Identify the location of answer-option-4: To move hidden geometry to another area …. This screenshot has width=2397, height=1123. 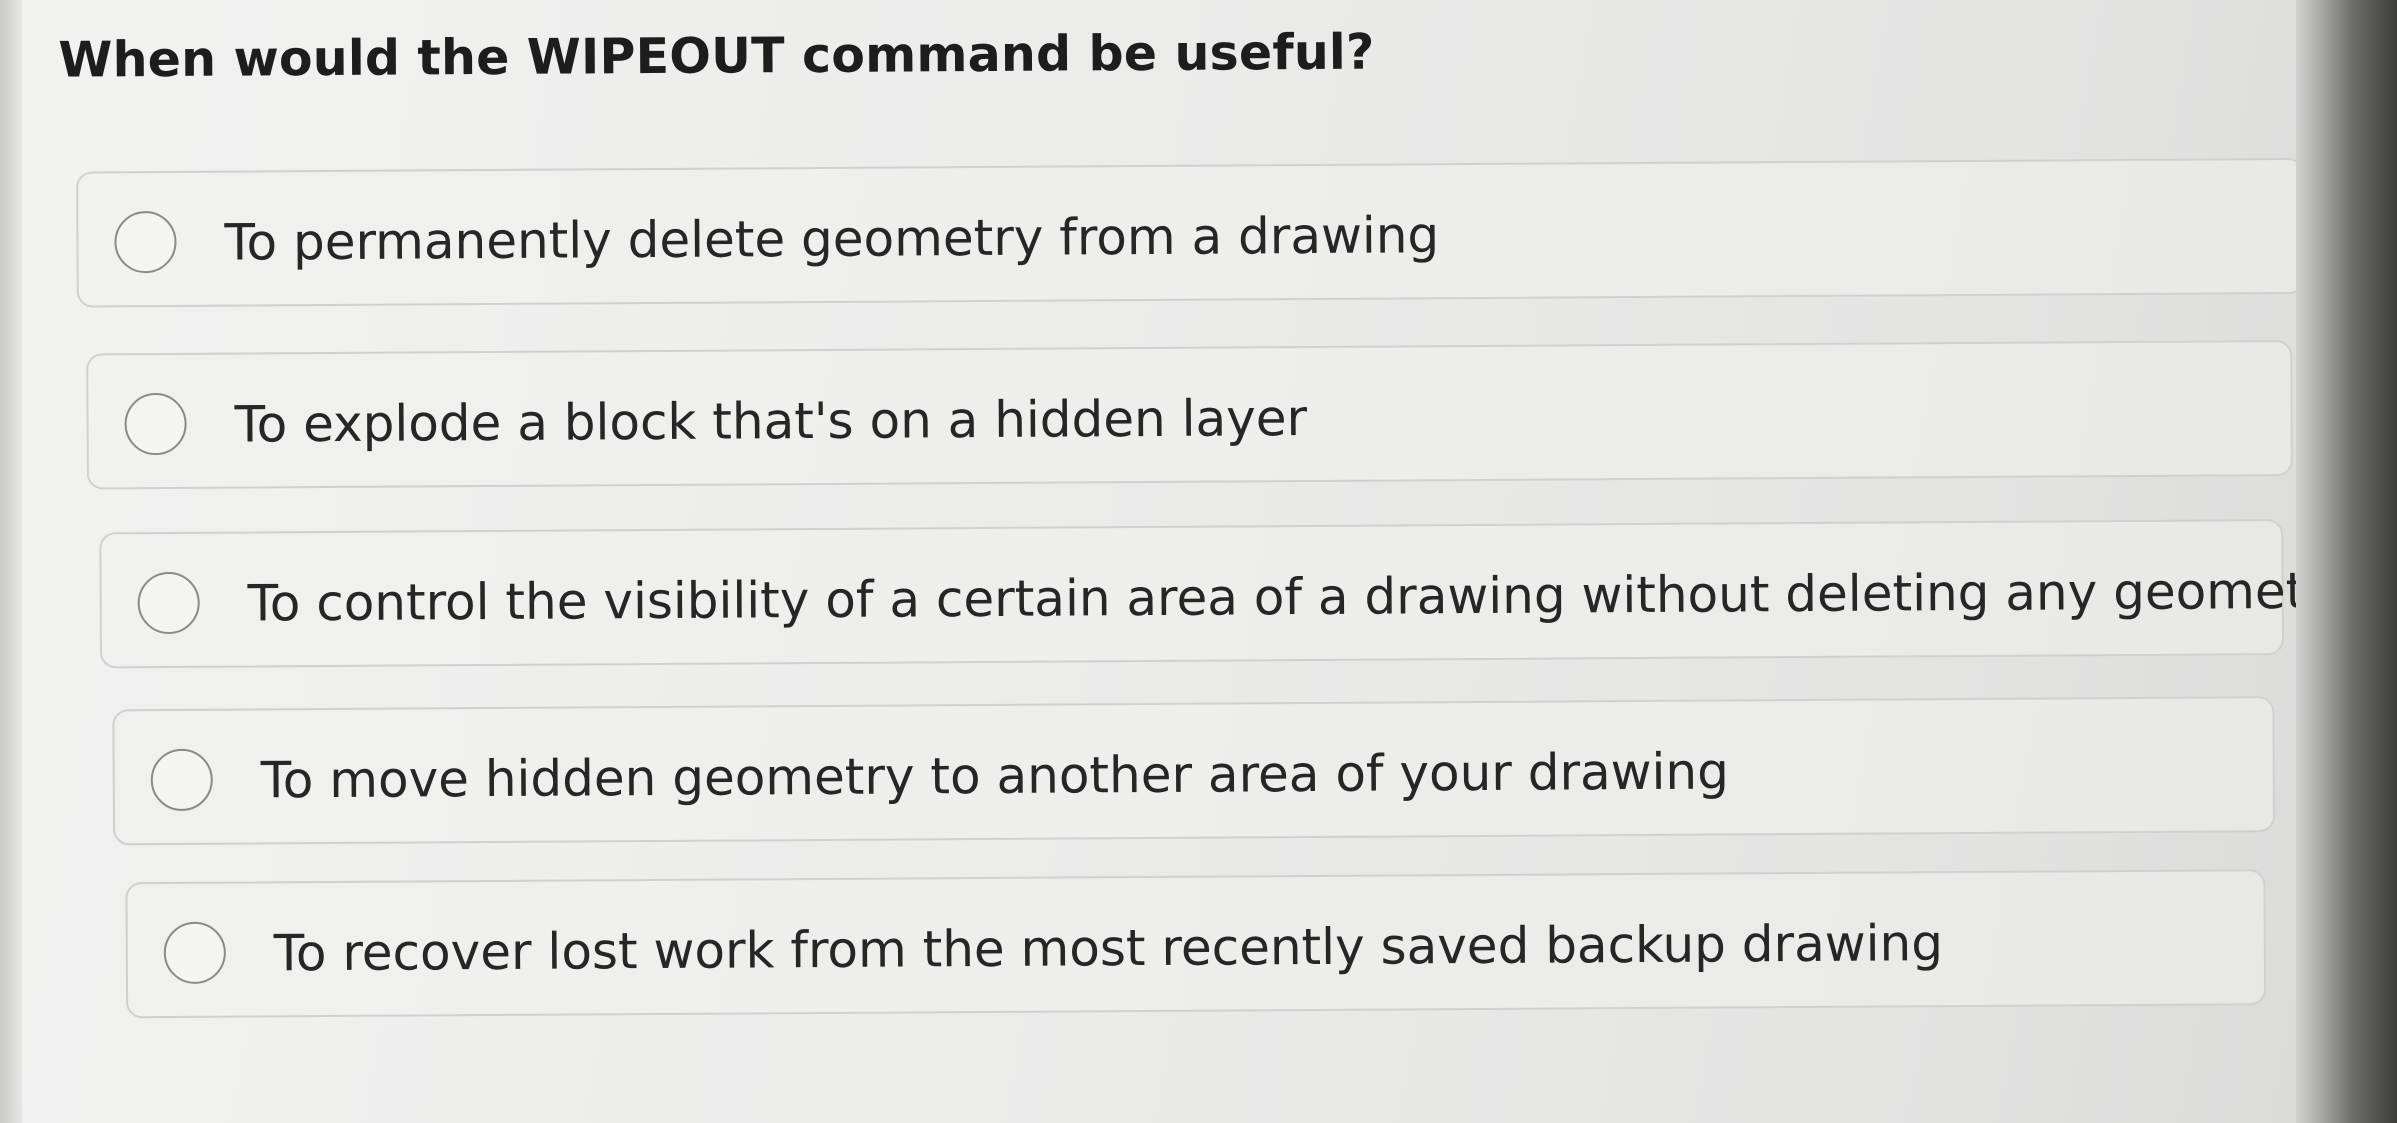
(1194, 771).